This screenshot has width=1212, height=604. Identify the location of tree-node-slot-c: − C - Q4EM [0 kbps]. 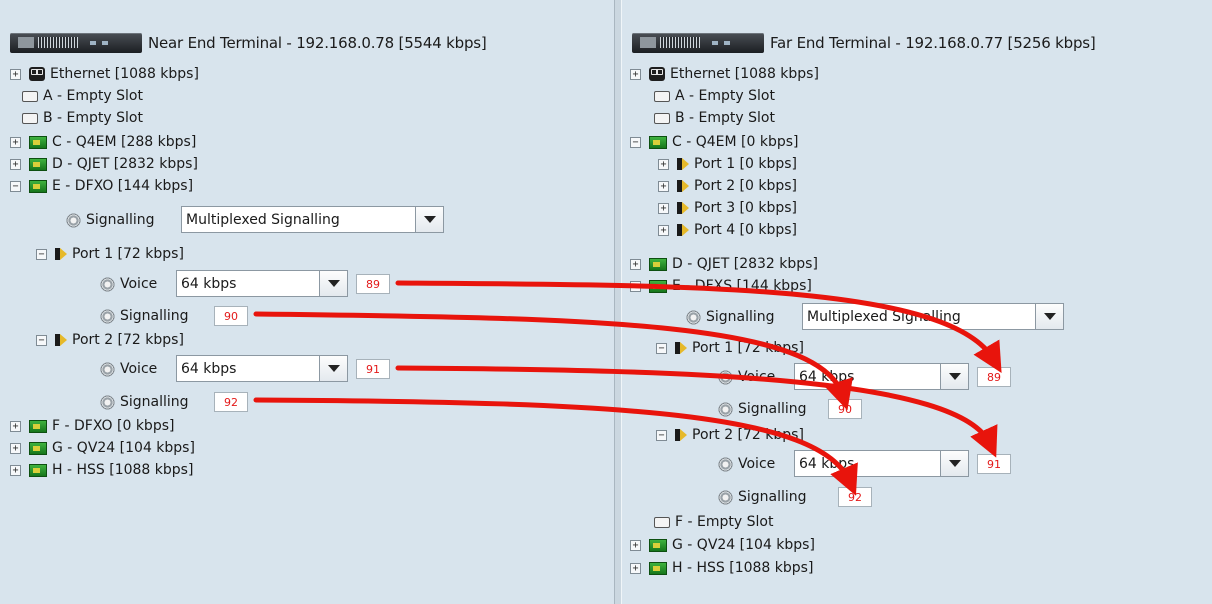
(714, 142).